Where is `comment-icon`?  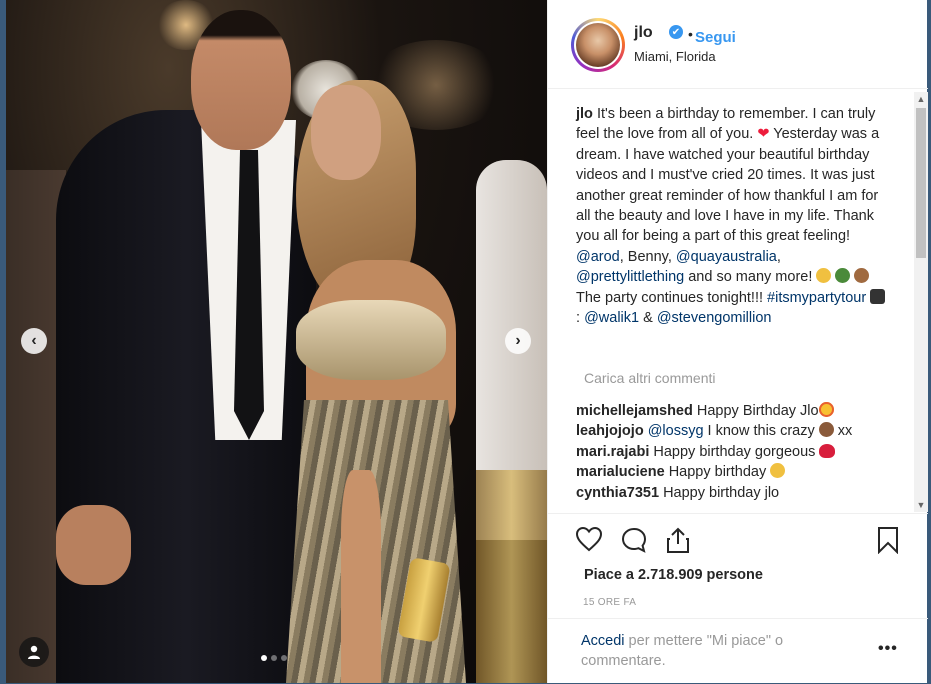
comment-icon is located at coordinates (634, 540).